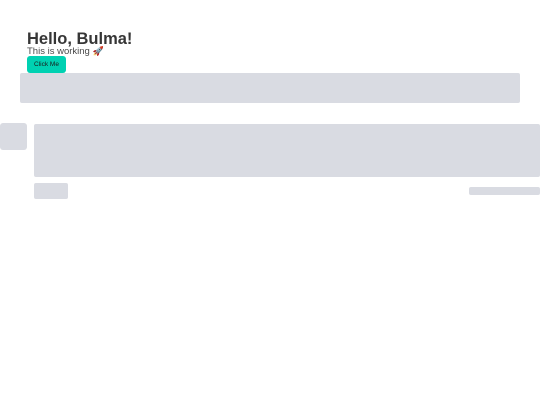  Describe the element at coordinates (504, 191) in the screenshot. I see `skeleton-text-line` at that location.